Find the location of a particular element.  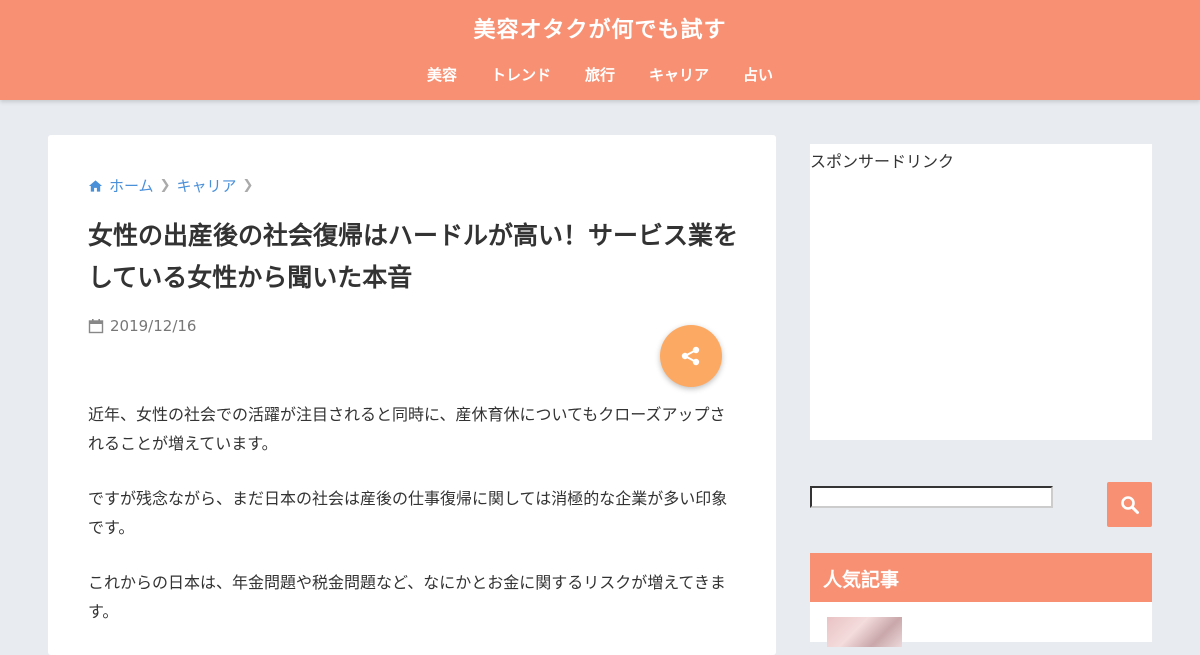

nav-item-fortune: 占い is located at coordinates (758, 74).